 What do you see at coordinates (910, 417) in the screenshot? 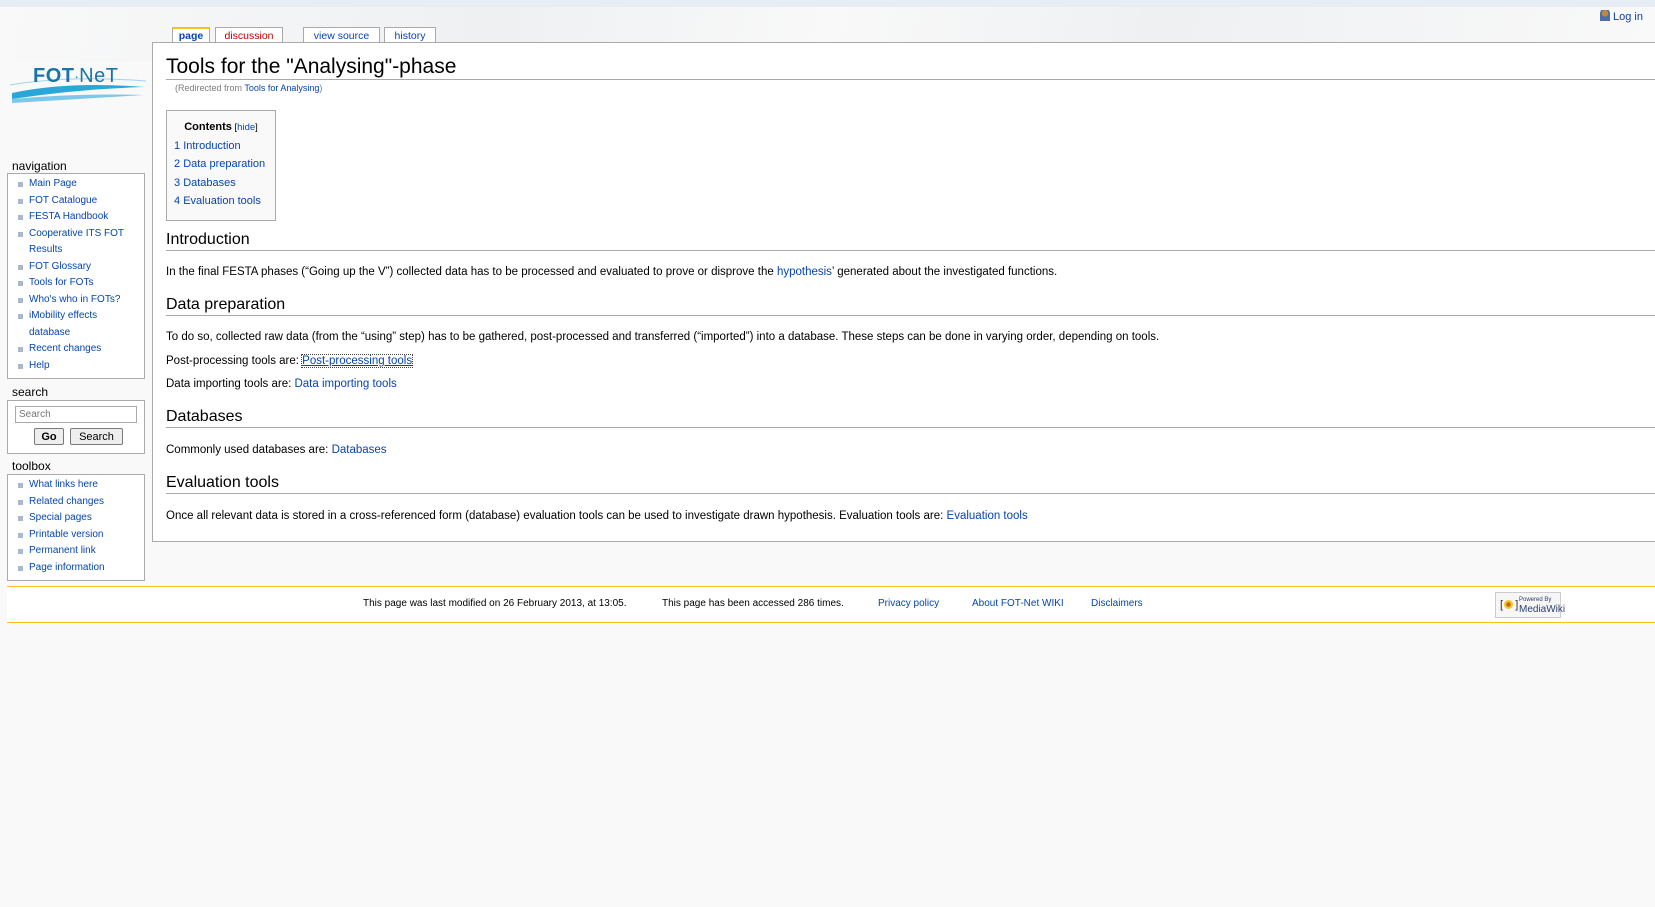
I see `section-heading-databases: Databases` at bounding box center [910, 417].